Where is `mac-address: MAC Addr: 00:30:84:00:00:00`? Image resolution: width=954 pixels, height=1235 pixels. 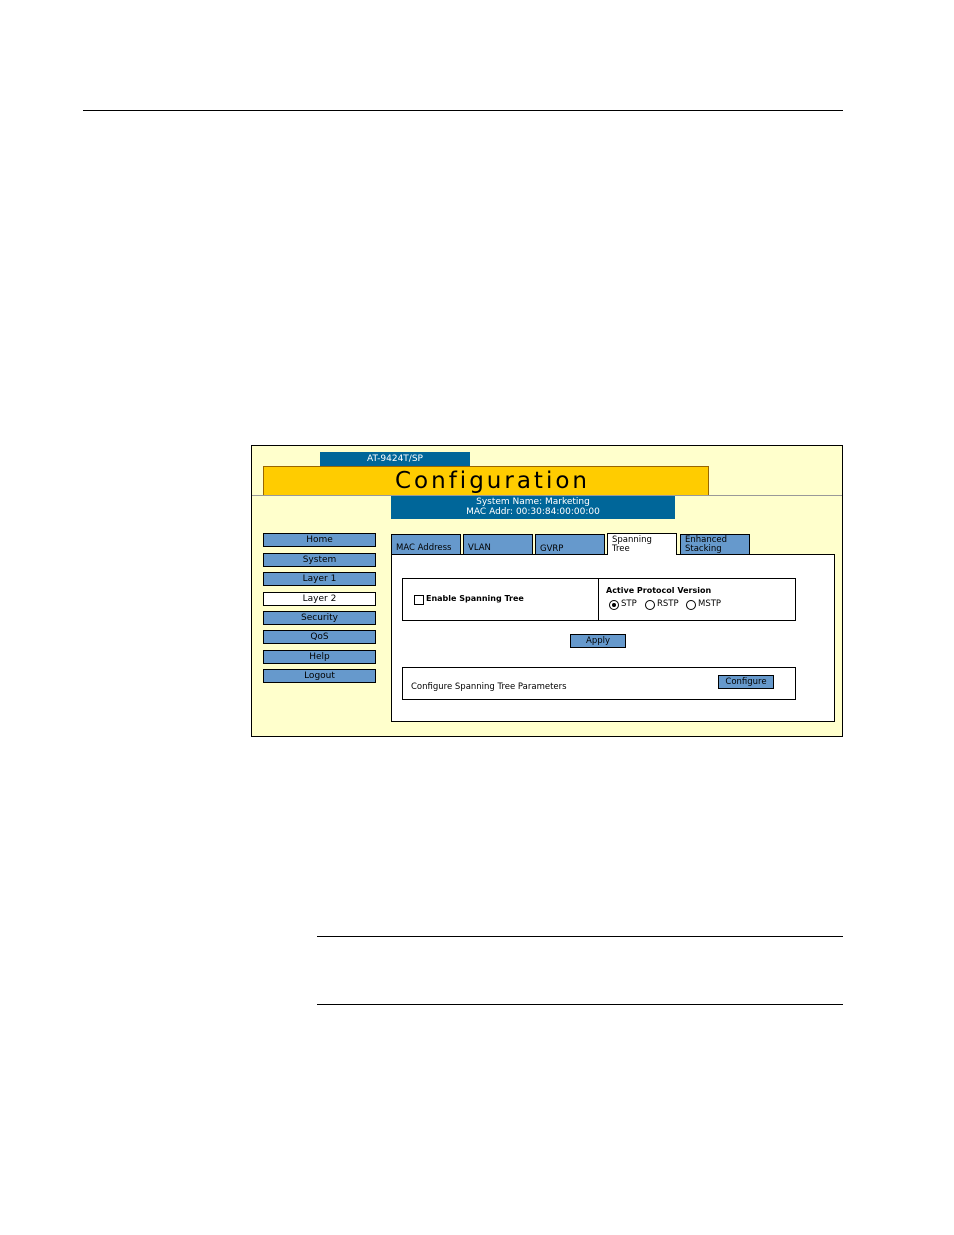
mac-address: MAC Addr: 00:30:84:00:00:00 is located at coordinates (533, 512).